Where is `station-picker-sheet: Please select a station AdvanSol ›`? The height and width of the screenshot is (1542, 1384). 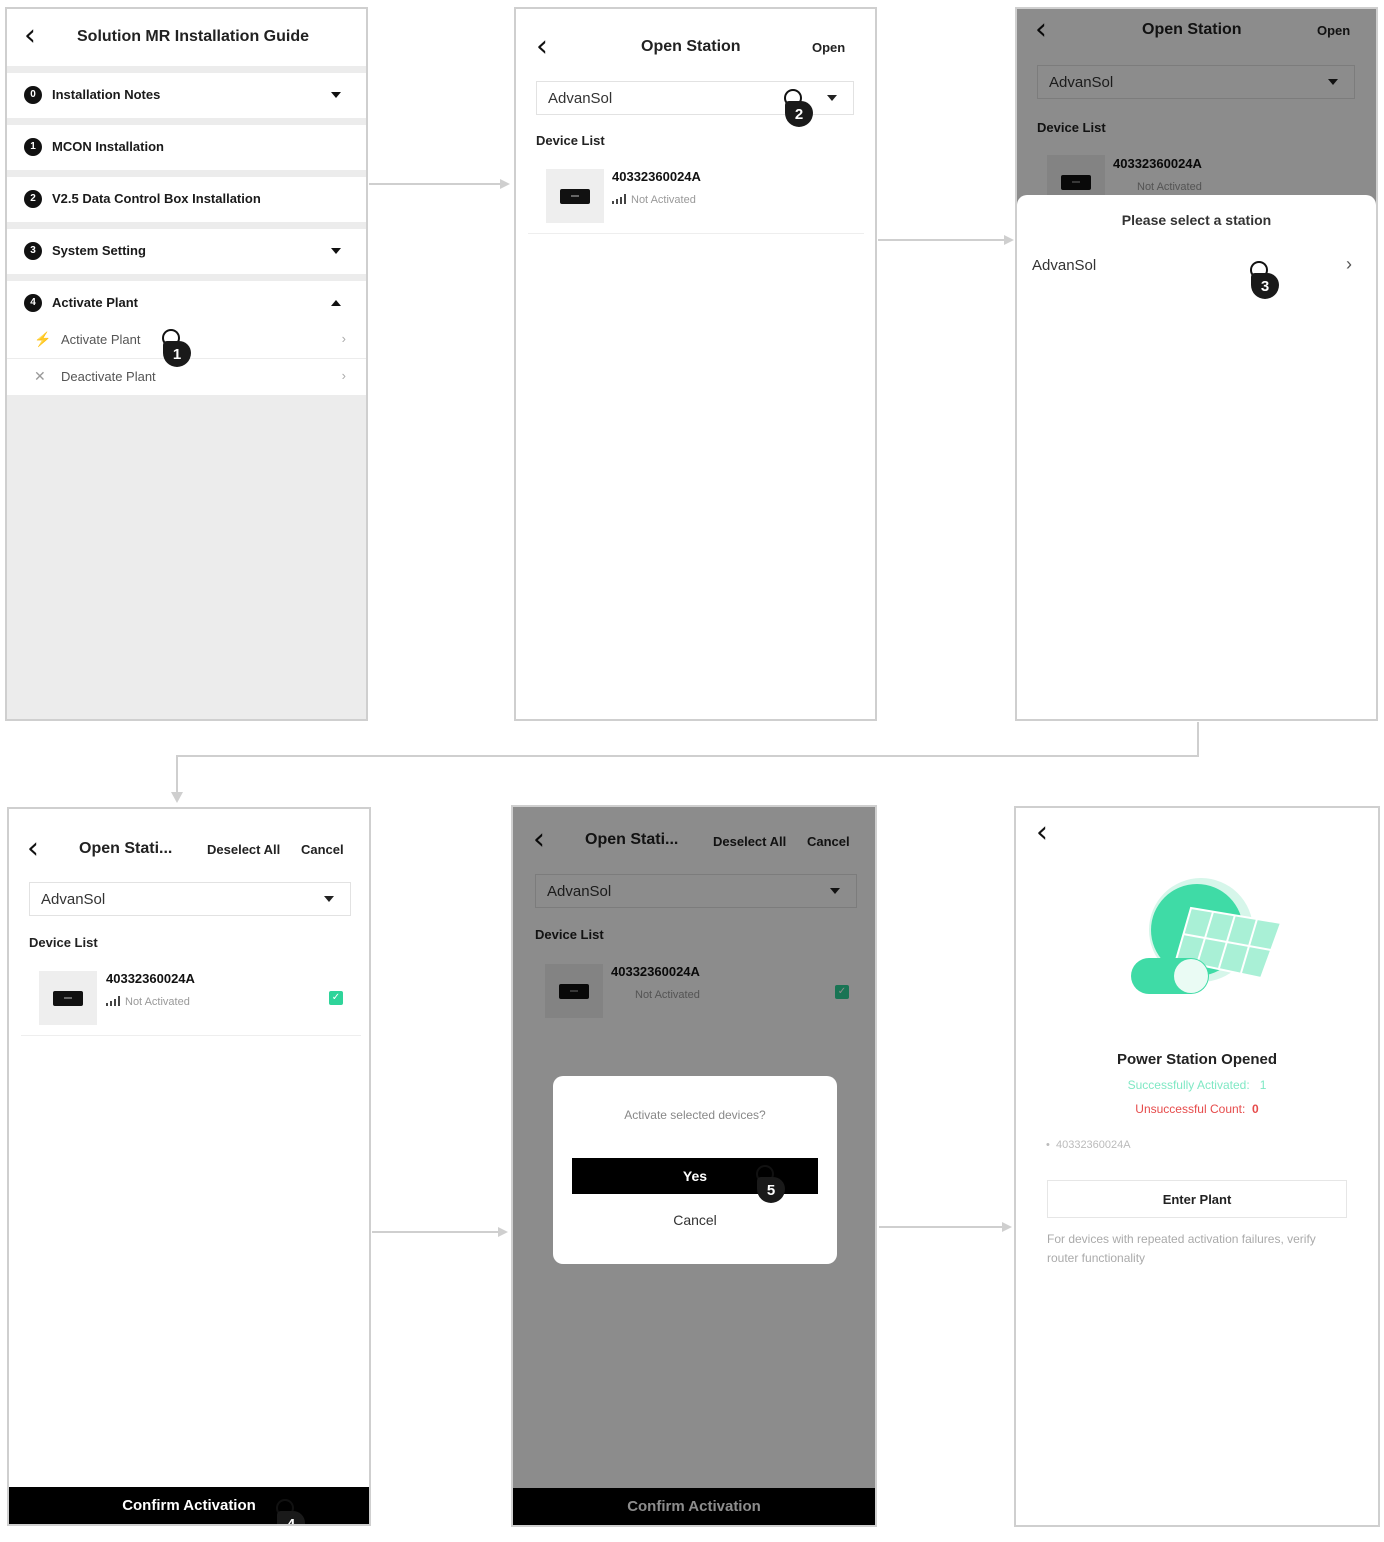
station-picker-sheet: Please select a station AdvanSol › is located at coordinates (1196, 457).